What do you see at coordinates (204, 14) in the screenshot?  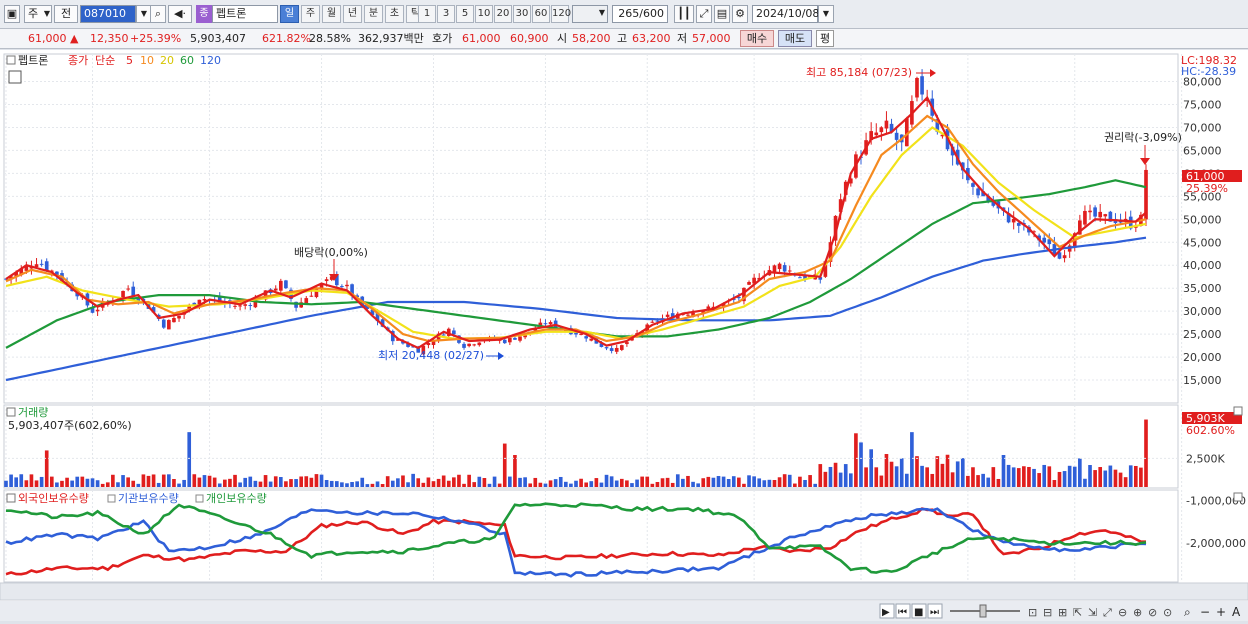 I see `stock-type-badge: 종` at bounding box center [204, 14].